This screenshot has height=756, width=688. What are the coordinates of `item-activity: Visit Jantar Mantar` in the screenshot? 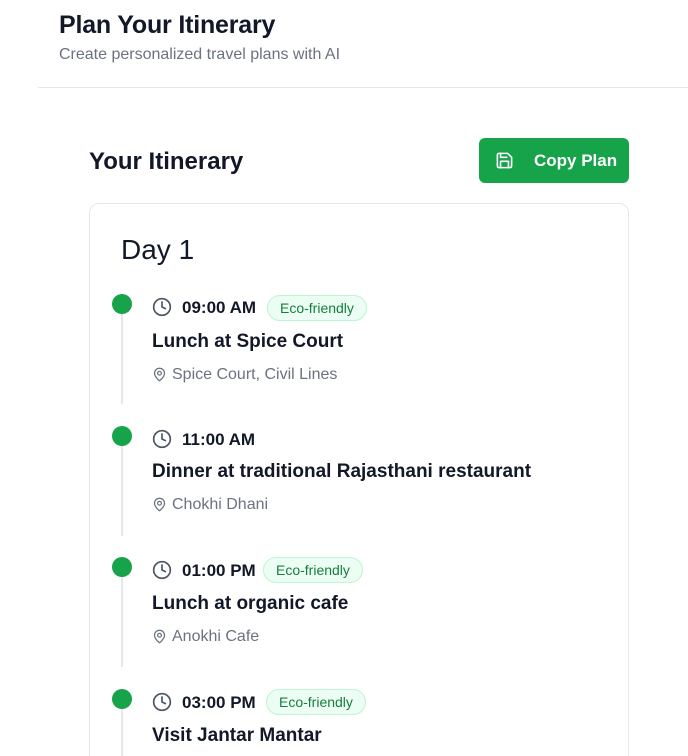 It's located at (237, 735).